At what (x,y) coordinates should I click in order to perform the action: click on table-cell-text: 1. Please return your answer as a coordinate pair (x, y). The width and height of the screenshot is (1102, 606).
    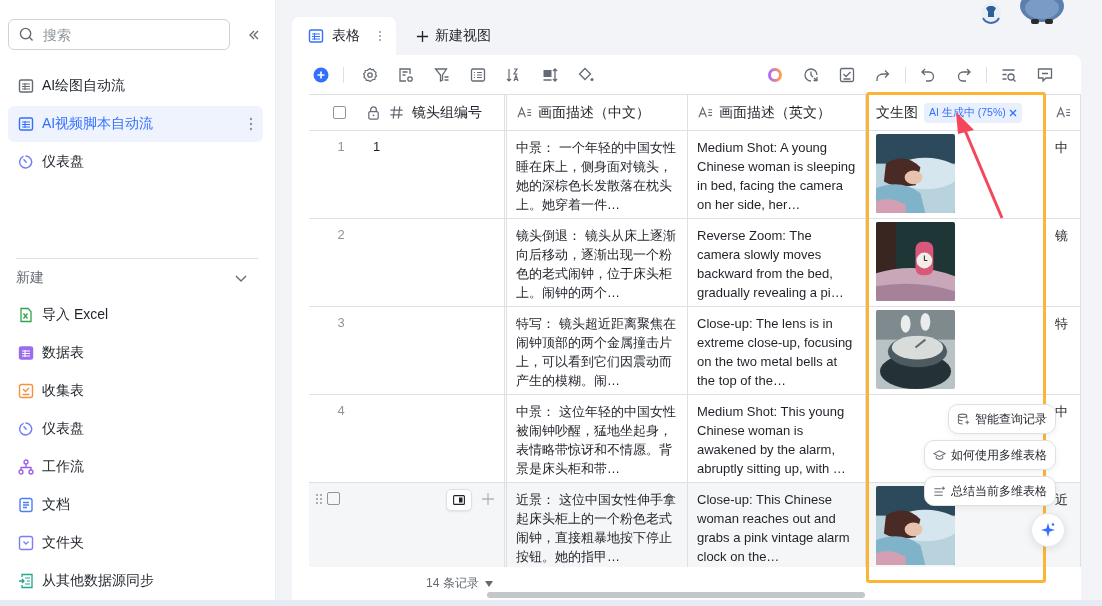
    Looking at the image, I should click on (377, 147).